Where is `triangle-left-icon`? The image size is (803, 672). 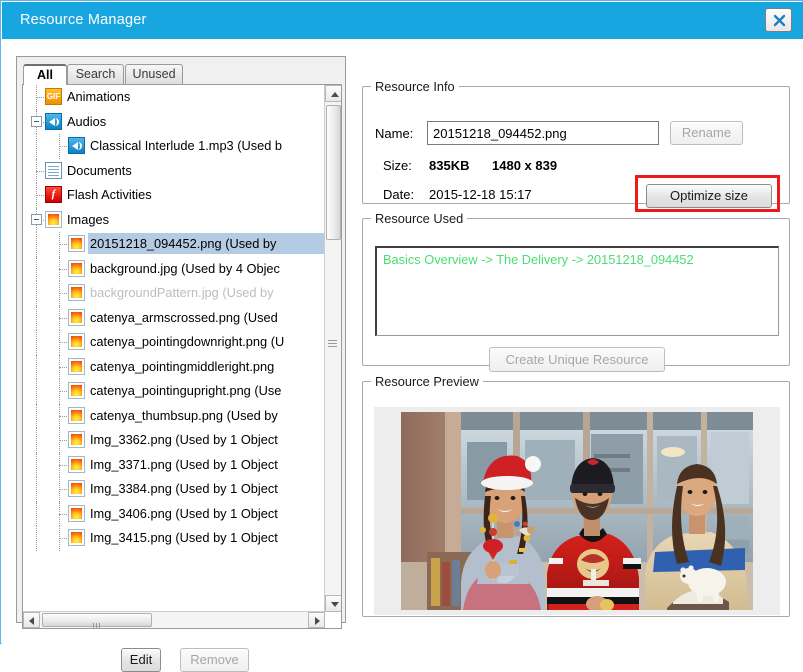
triangle-left-icon is located at coordinates (31, 621).